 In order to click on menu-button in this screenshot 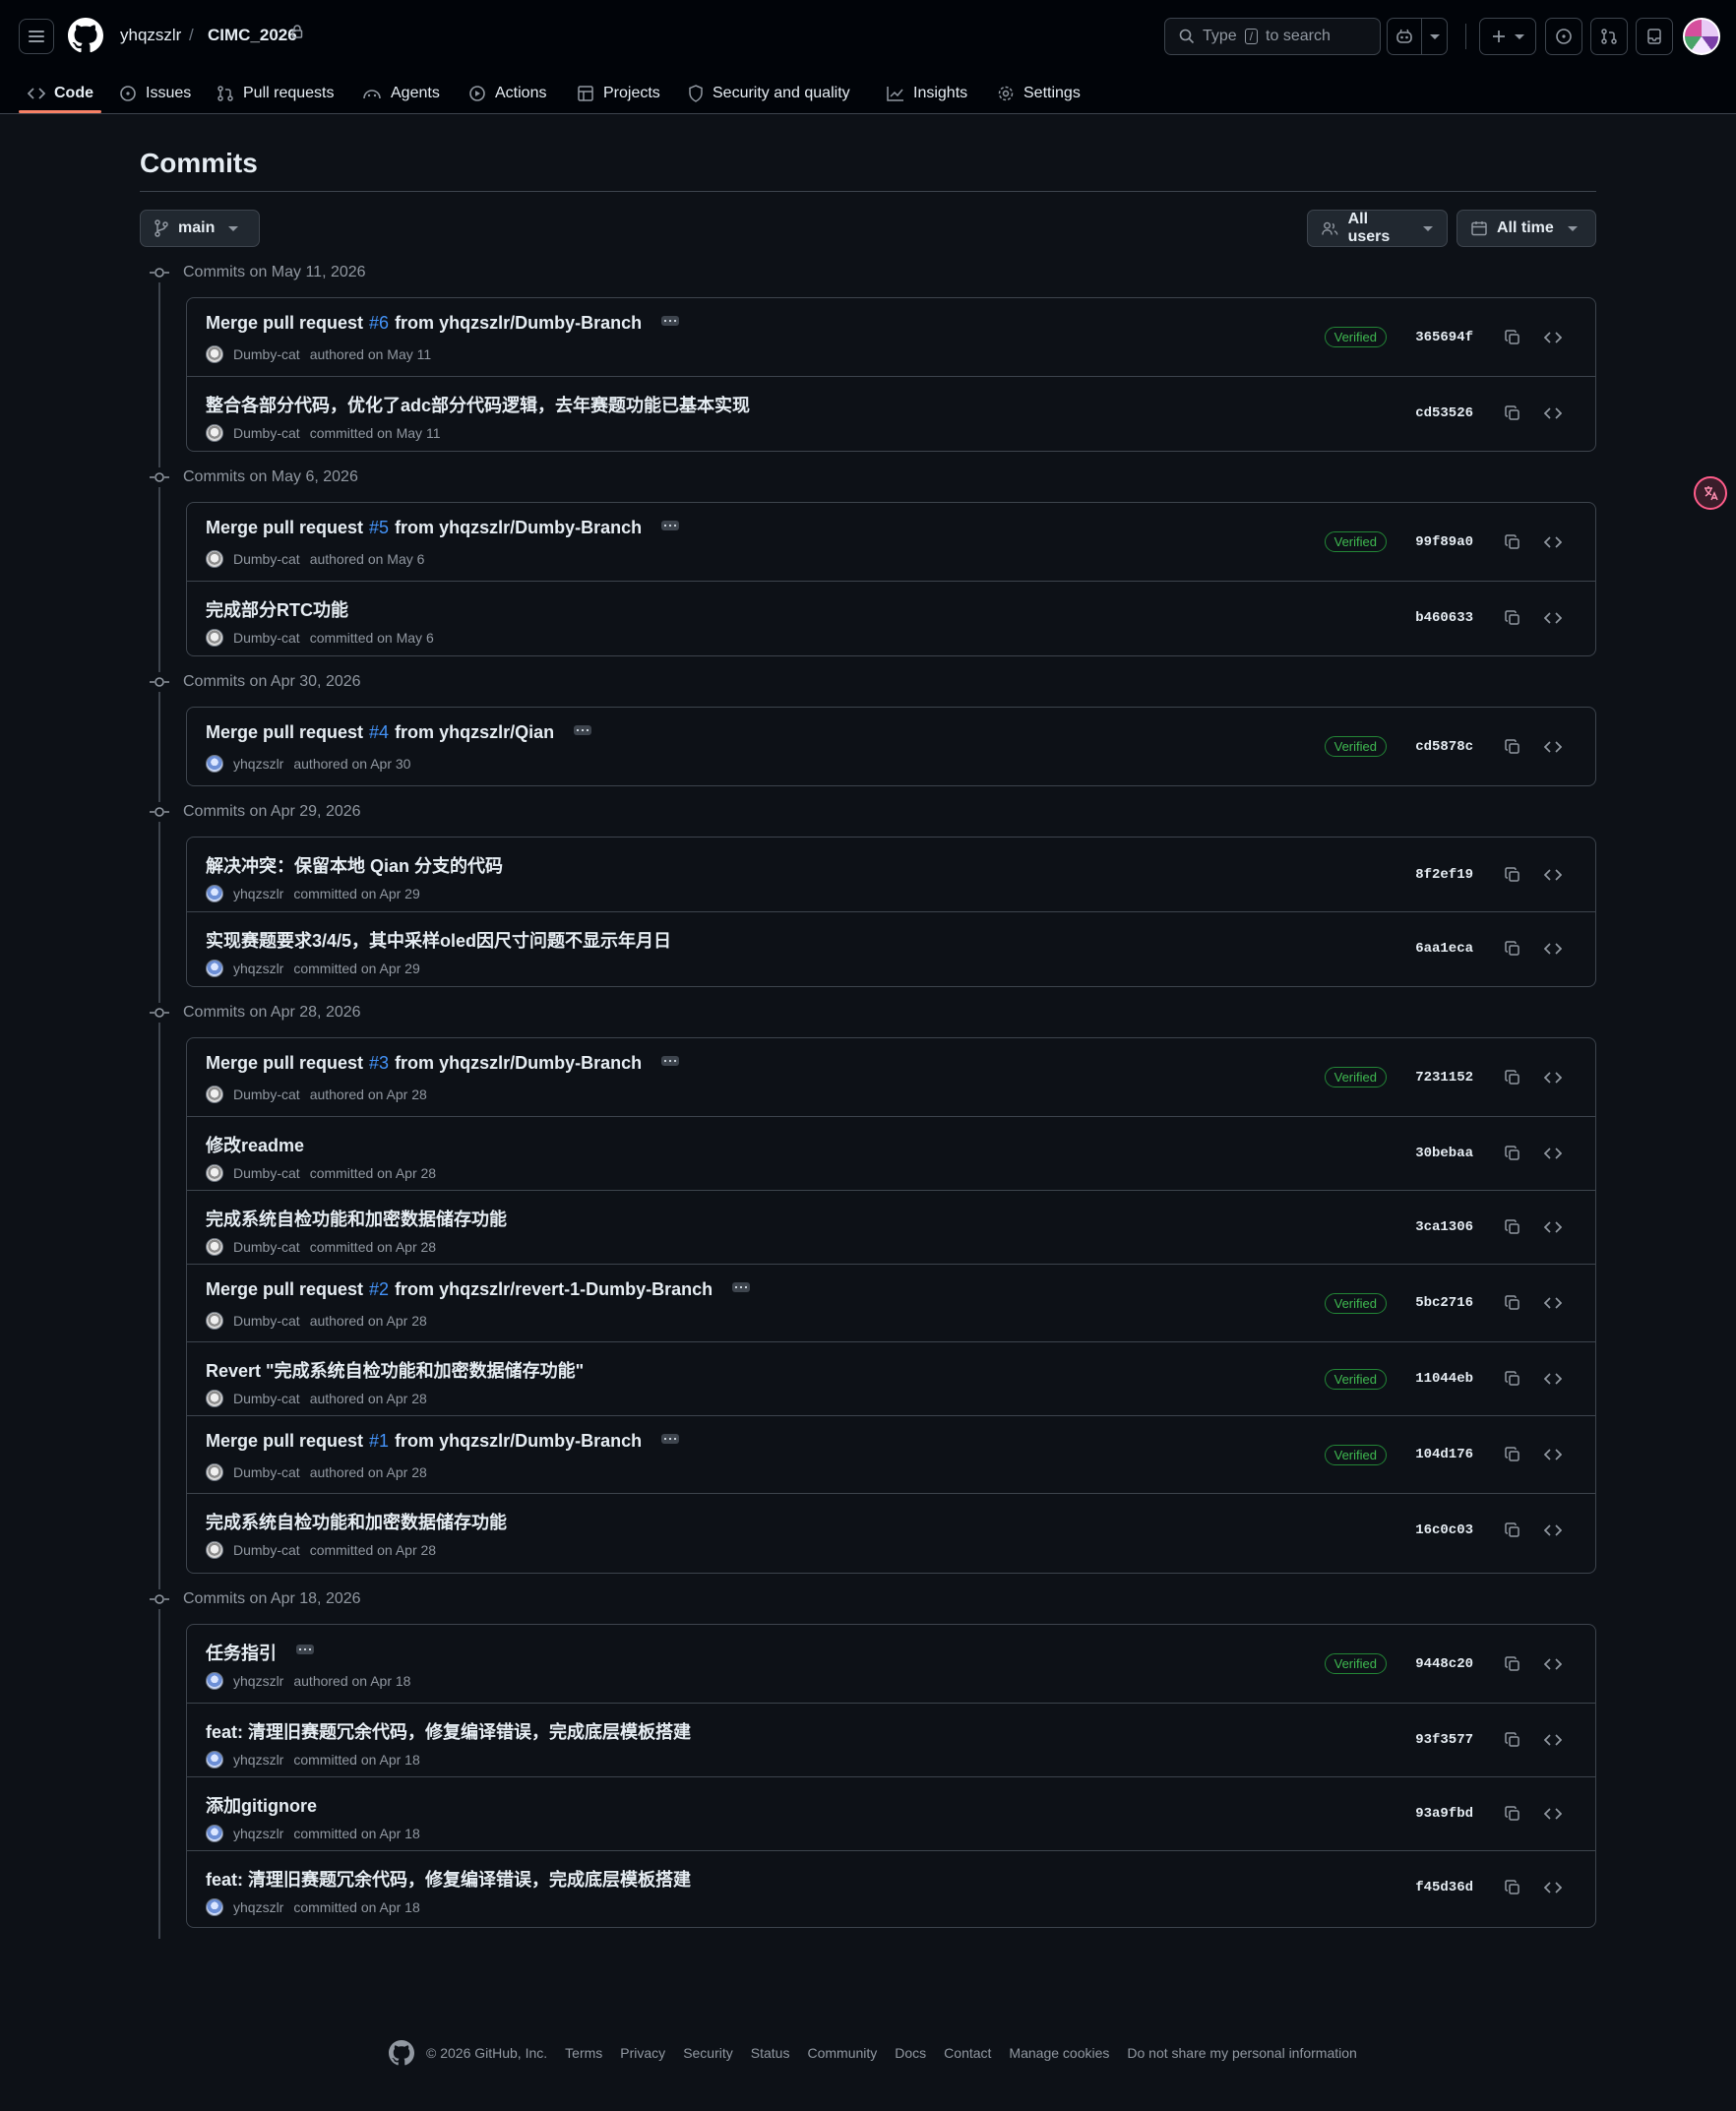, I will do `click(36, 37)`.